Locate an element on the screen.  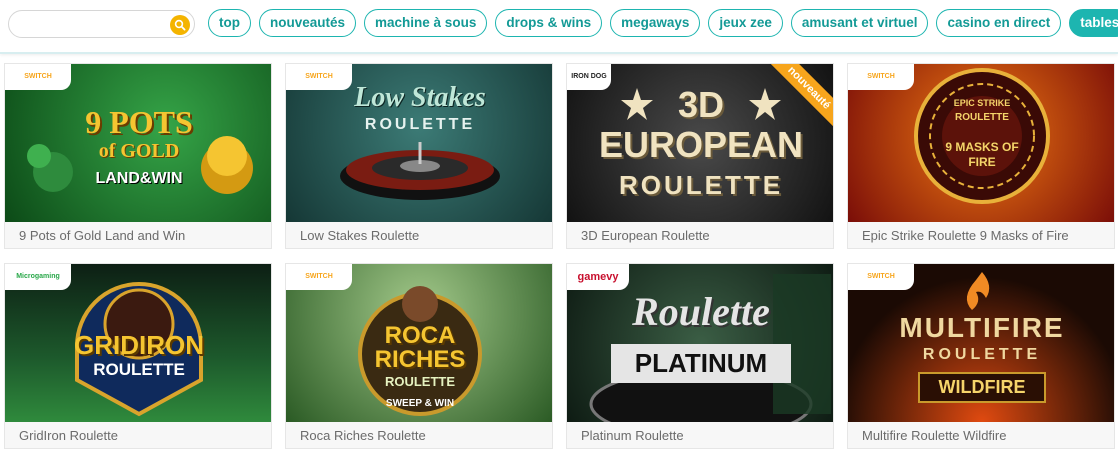
game-art-badge: SWEEP & WIN is located at coordinates (420, 403).